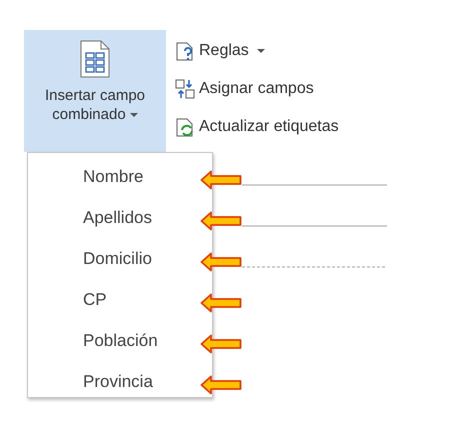 This screenshot has width=453, height=425. Describe the element at coordinates (103, 258) in the screenshot. I see `menu-item: Domicilio` at that location.